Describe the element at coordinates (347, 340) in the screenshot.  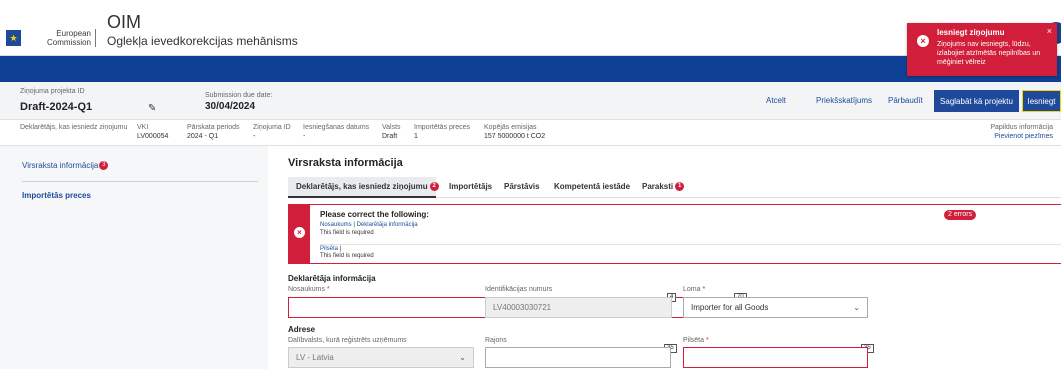
I see `country-label: Dalībvalsts, kurā reģistrēts uzņēmums` at that location.